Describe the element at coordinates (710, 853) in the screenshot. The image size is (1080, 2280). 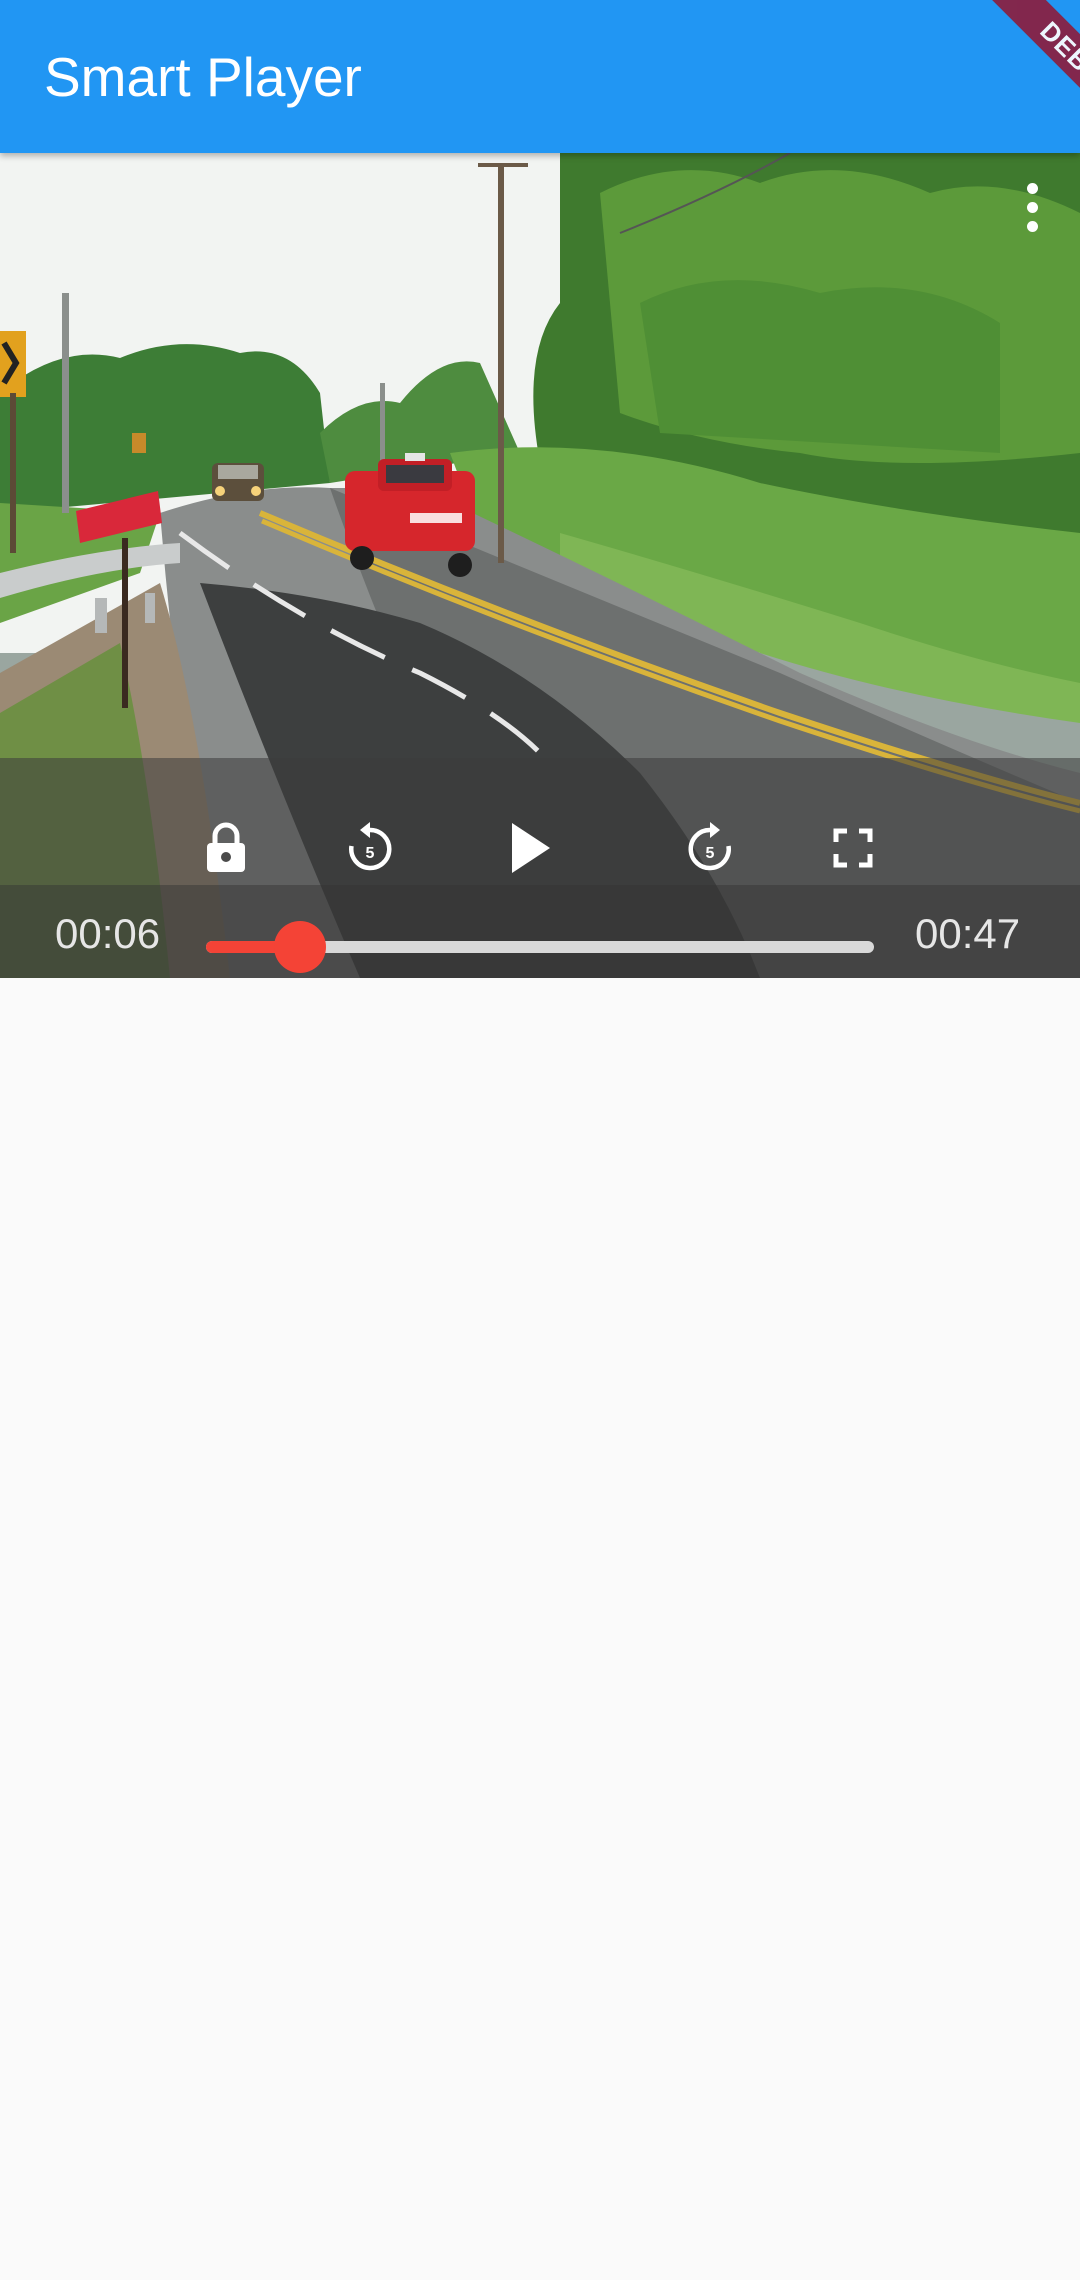
I see `forward-seconds: 5` at that location.